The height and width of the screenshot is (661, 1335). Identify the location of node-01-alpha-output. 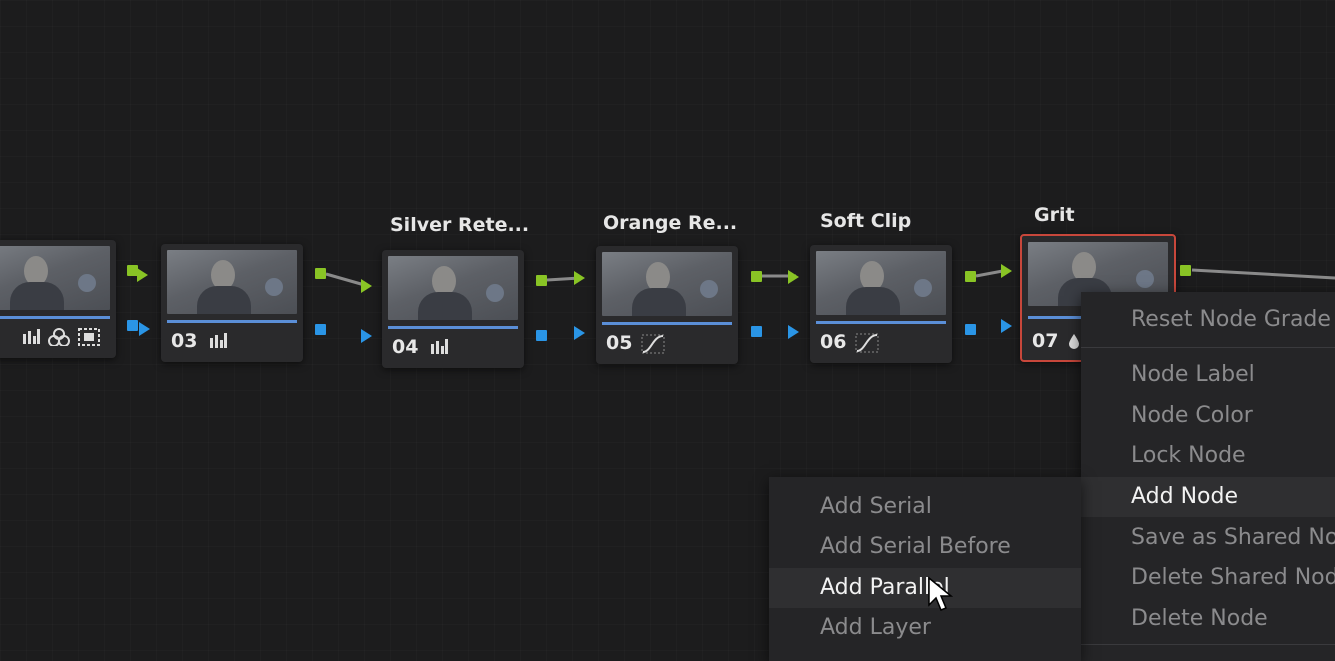
(144, 329).